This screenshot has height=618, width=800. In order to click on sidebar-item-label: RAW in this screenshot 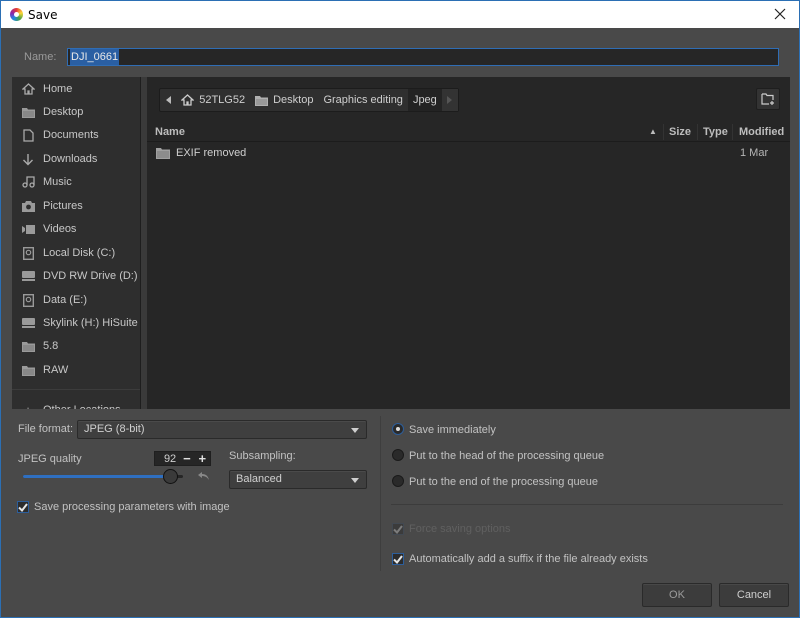, I will do `click(56, 370)`.